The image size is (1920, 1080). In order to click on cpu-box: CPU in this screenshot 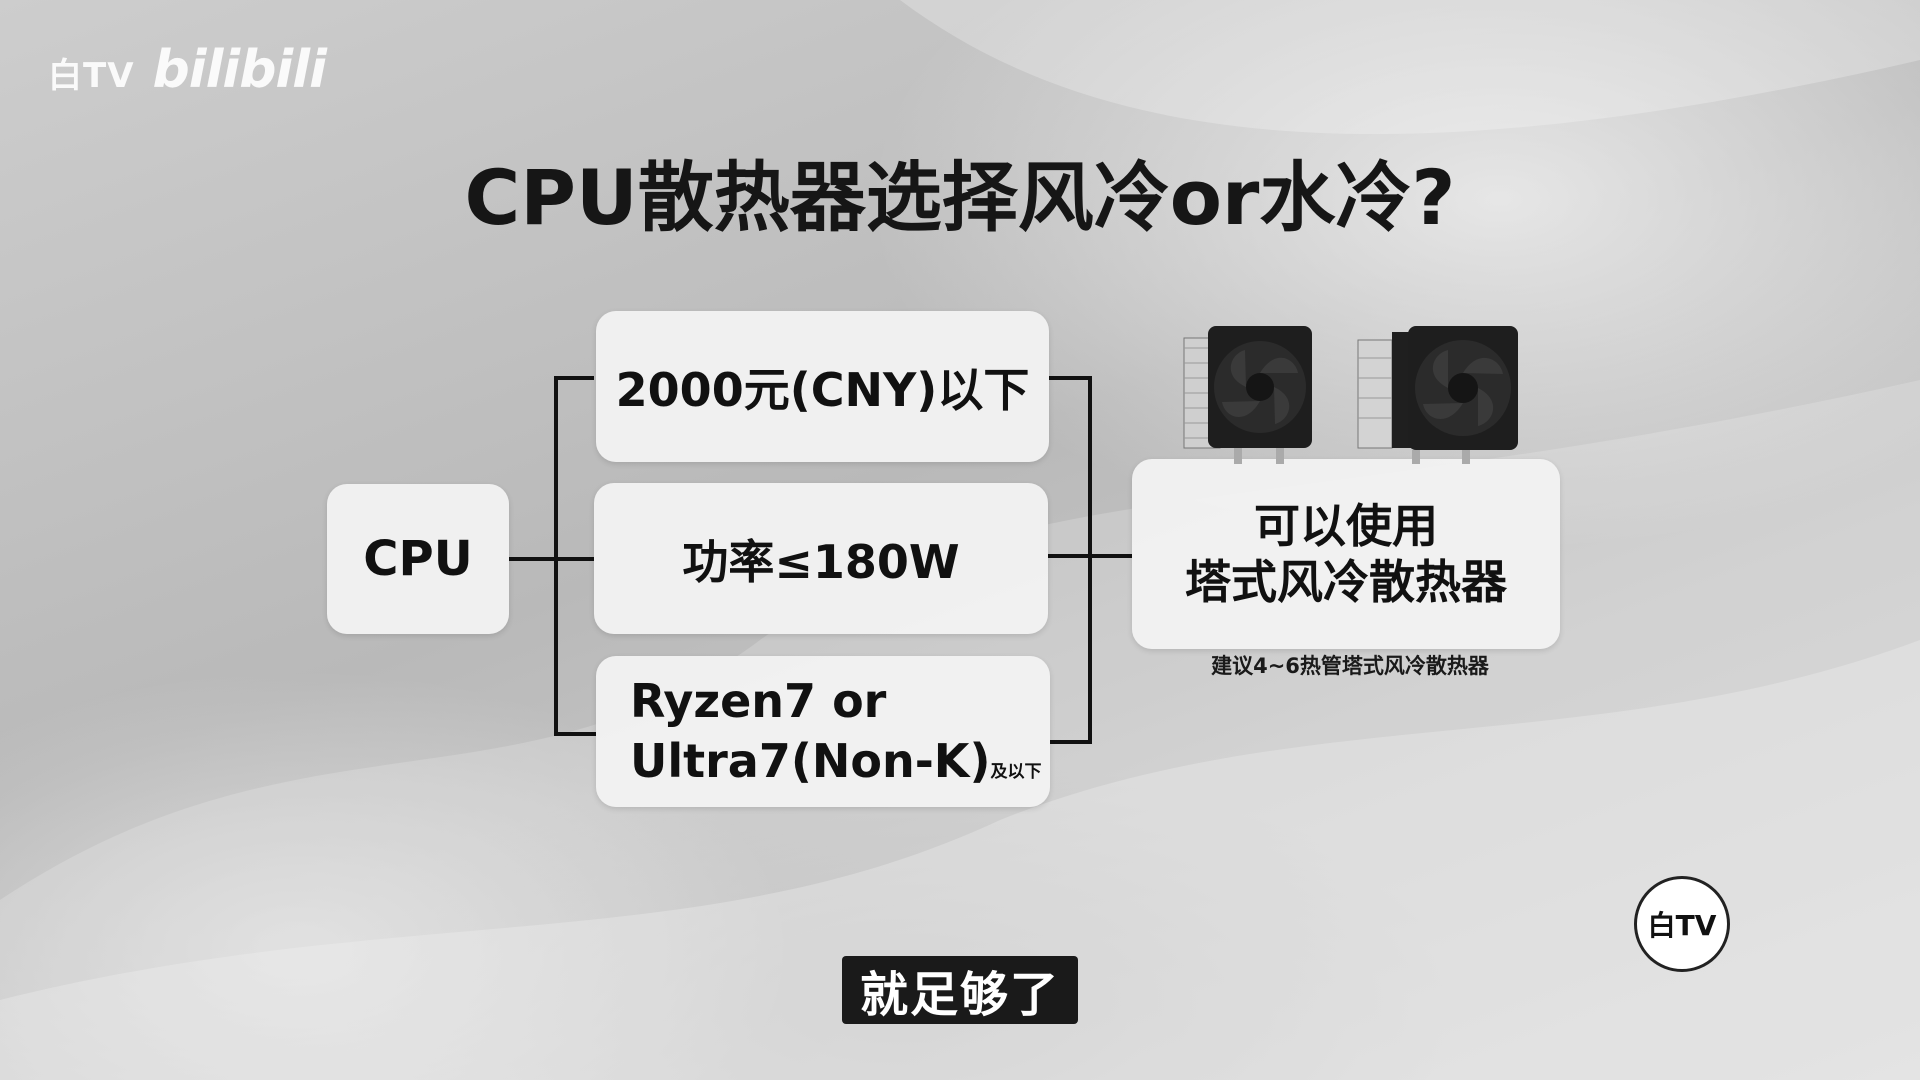, I will do `click(418, 559)`.